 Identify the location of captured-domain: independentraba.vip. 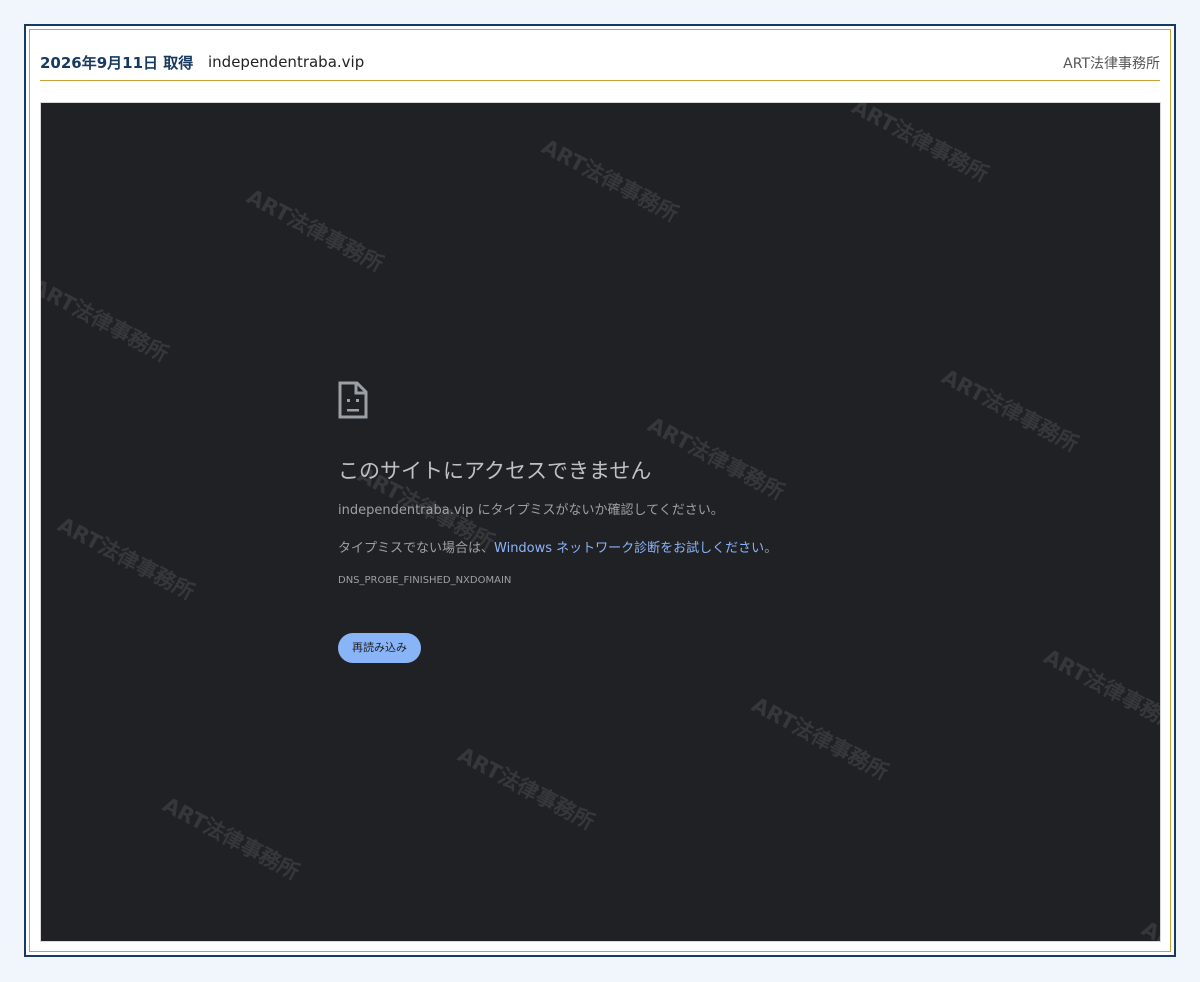
(286, 62).